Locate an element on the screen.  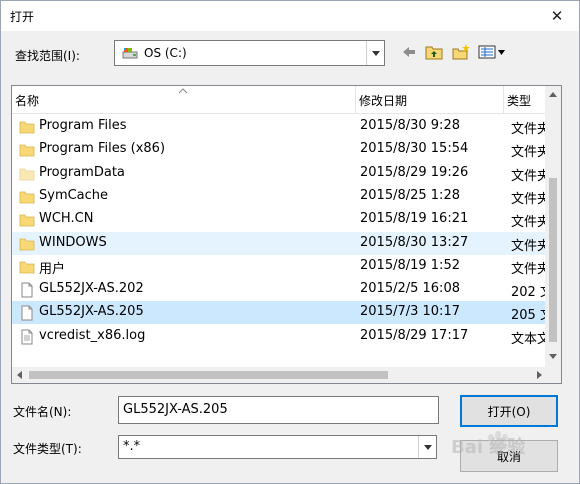
file-date: 2015/8/29 17:17 is located at coordinates (414, 335).